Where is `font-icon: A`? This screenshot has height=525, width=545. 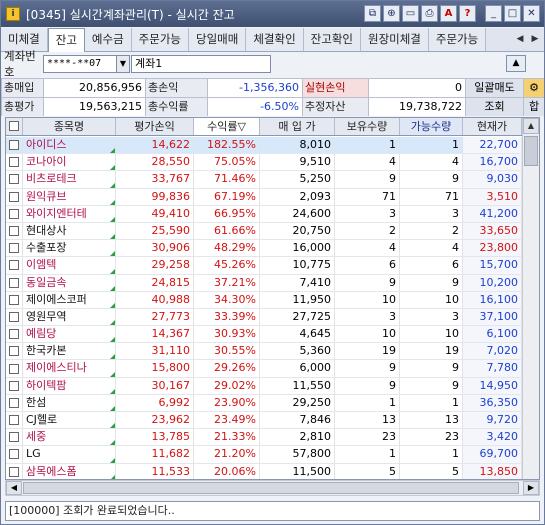 font-icon: A is located at coordinates (448, 13).